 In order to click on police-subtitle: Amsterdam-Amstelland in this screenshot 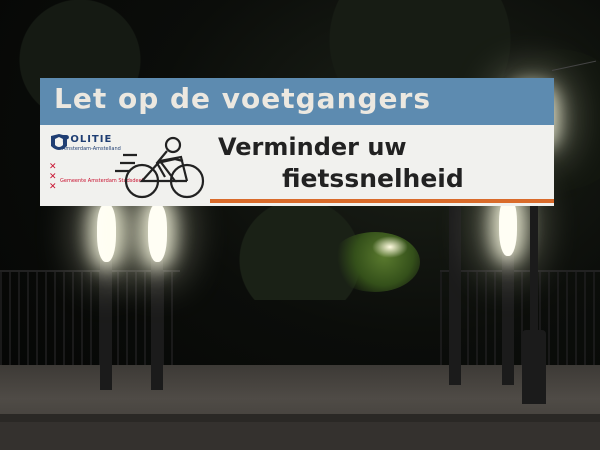, I will do `click(91, 149)`.